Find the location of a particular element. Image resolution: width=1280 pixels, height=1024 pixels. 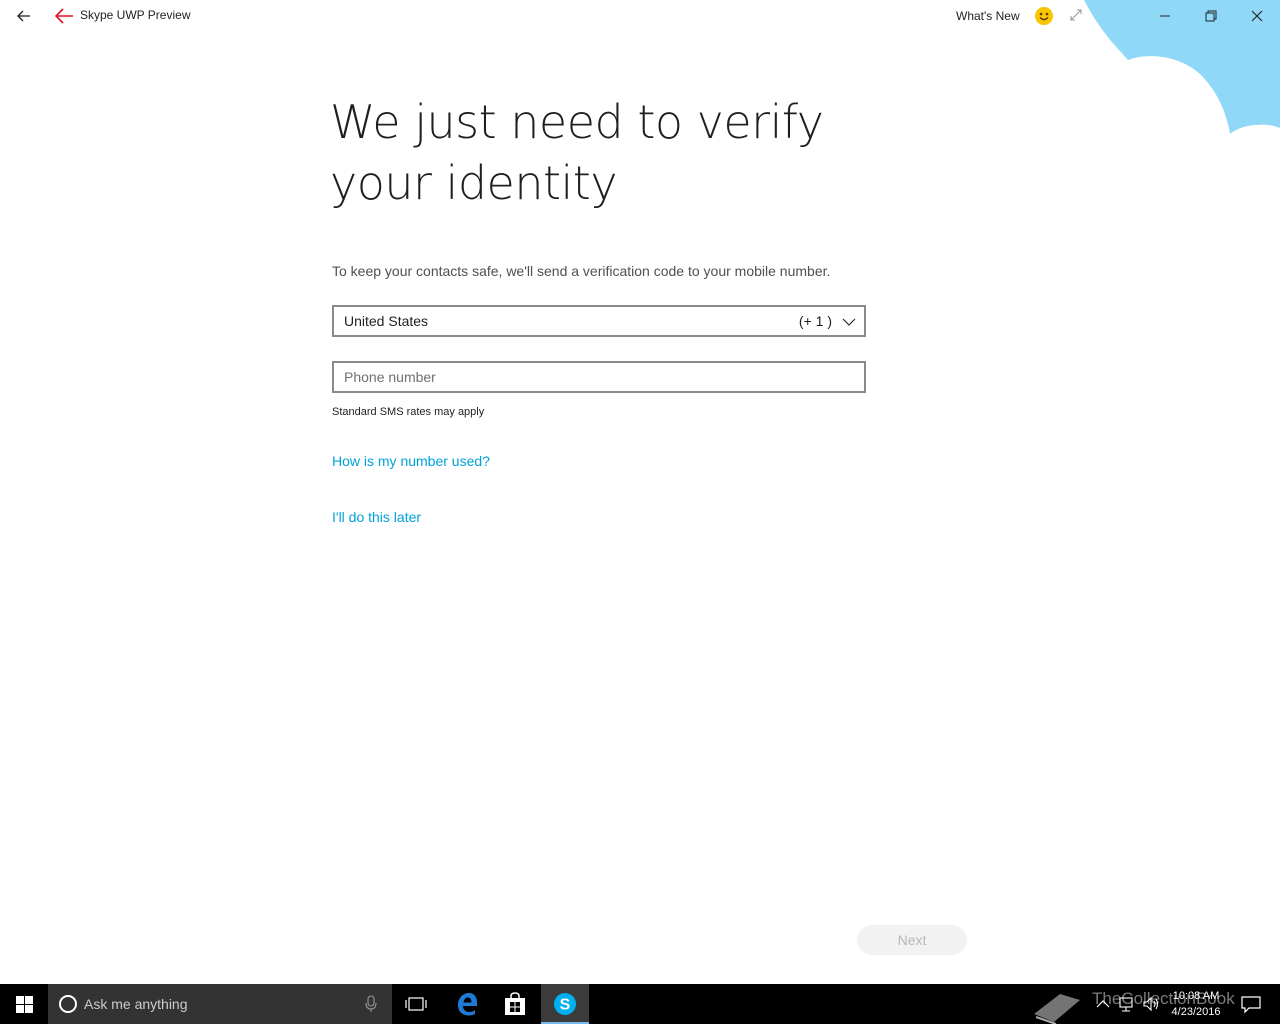

skype-back-icon is located at coordinates (64, 16).